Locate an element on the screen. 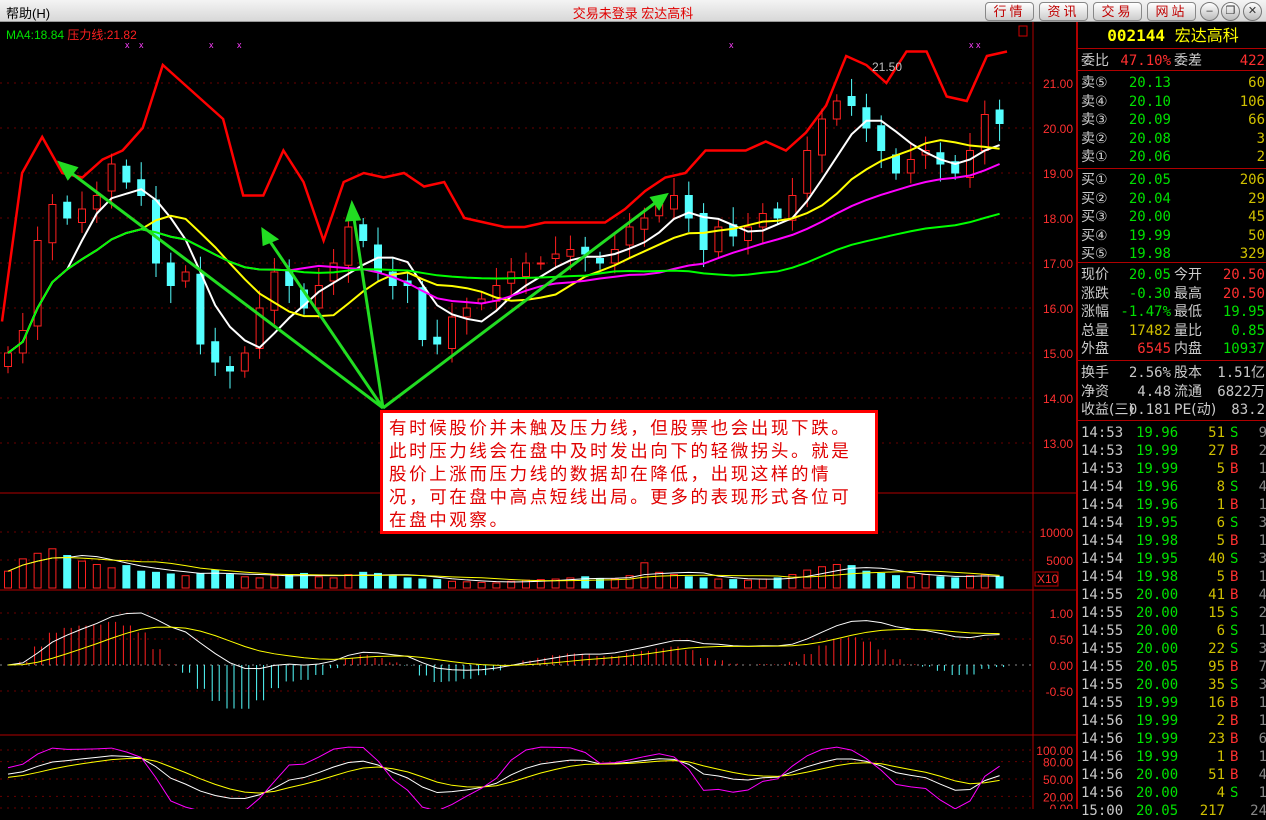 The image size is (1266, 820). label: 委差 is located at coordinates (1188, 61).